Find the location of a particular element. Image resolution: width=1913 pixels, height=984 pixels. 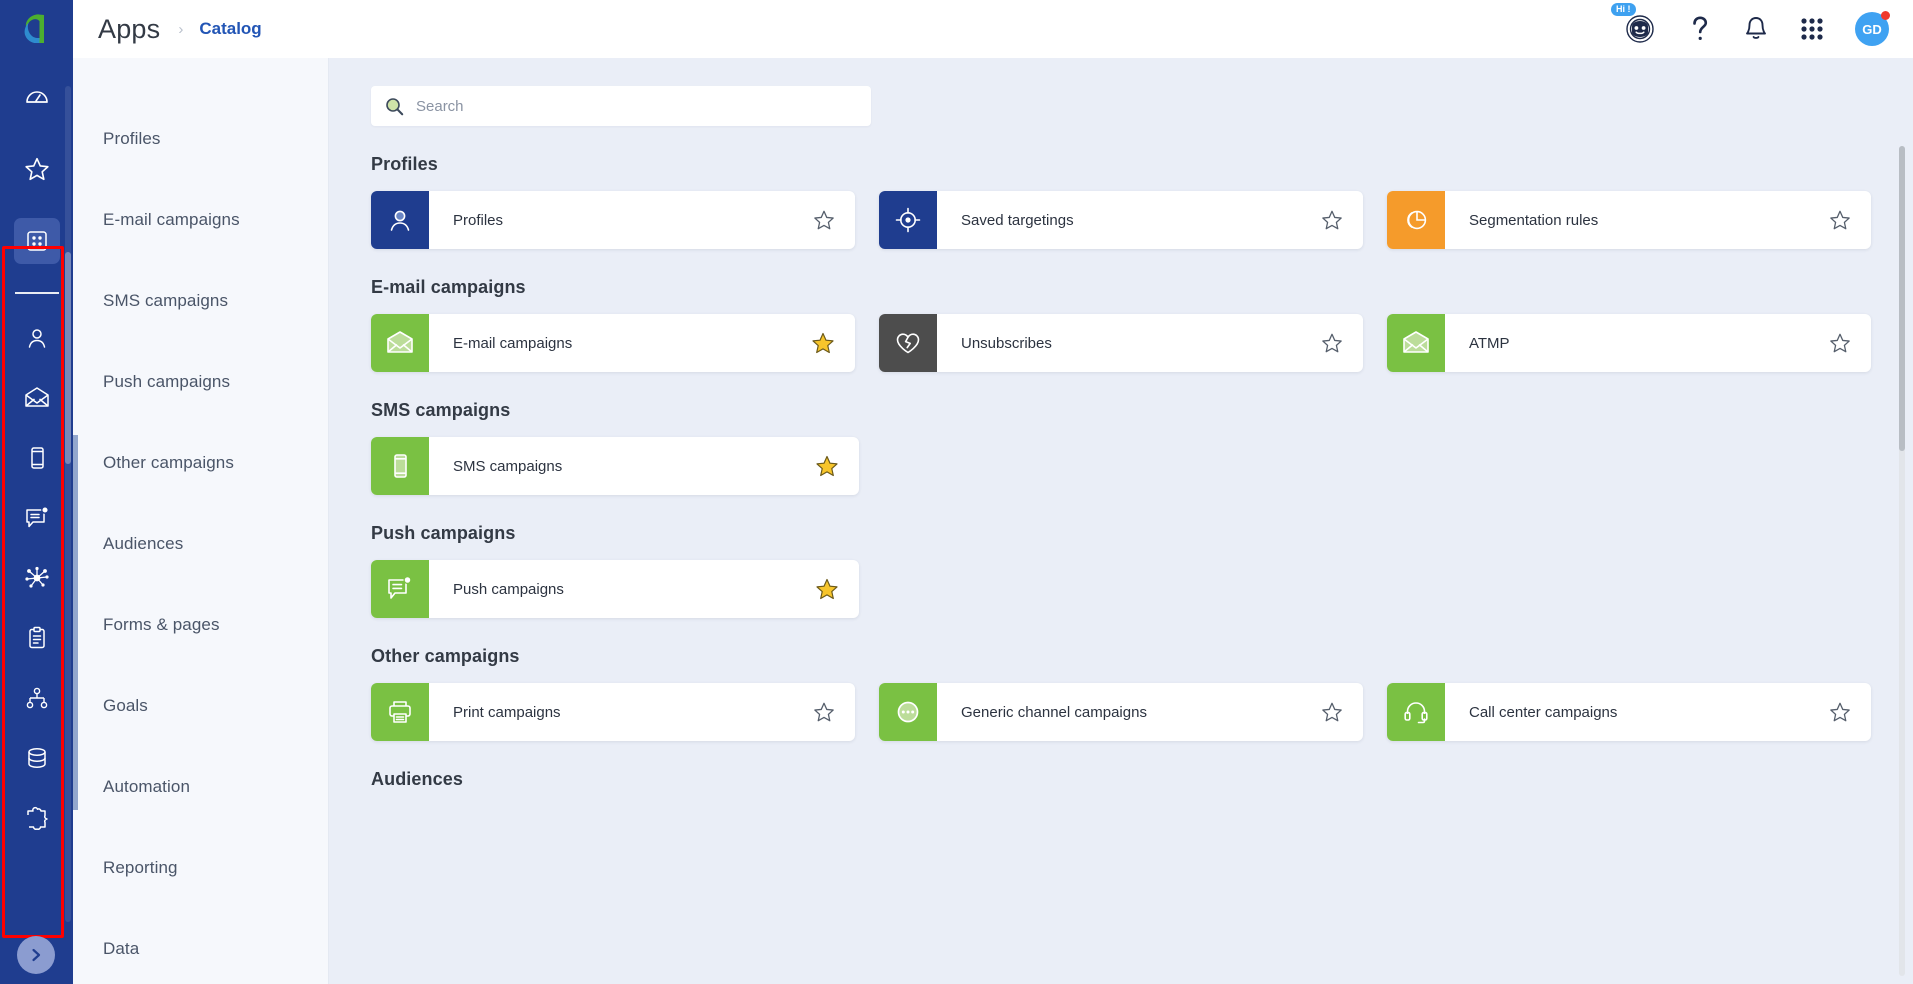

app-card-call-center-campaigns: Call center campaigns is located at coordinates (1629, 712).